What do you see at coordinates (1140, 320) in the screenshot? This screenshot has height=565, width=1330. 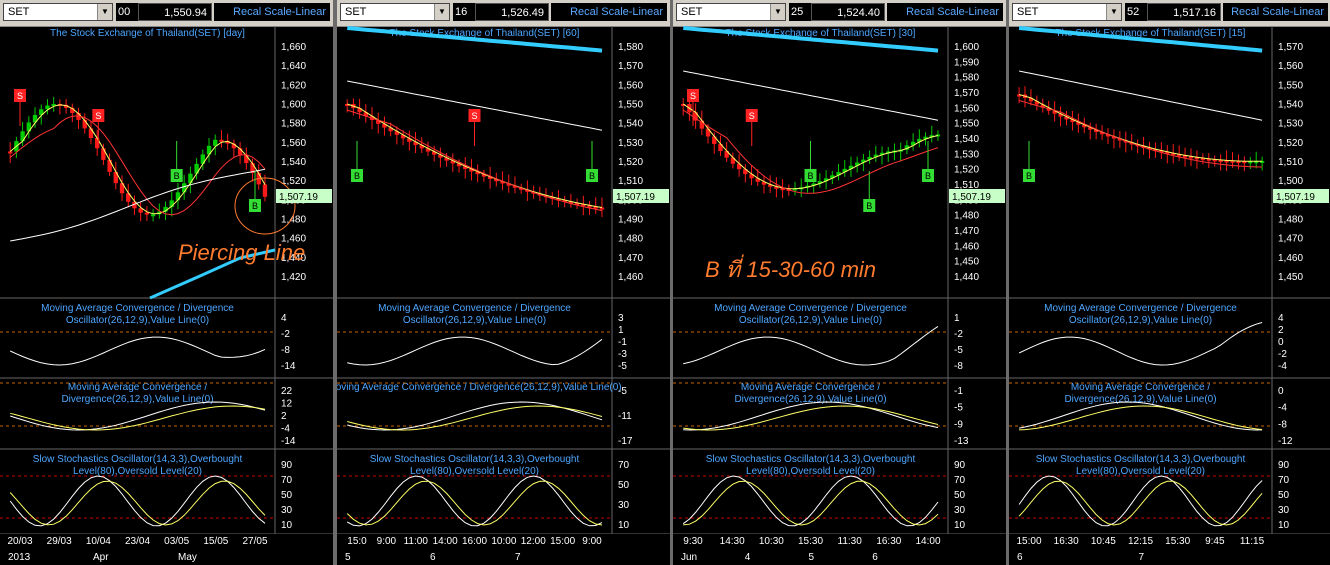 I see `macd-title: Oscillator(26,12,9),Value Line(0)` at bounding box center [1140, 320].